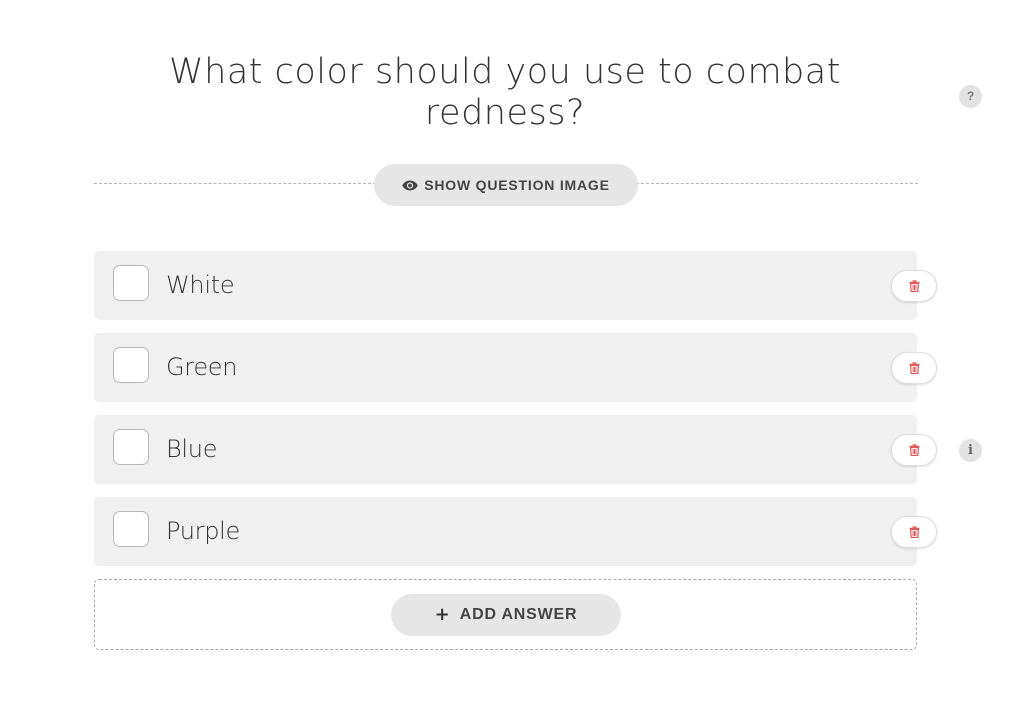 This screenshot has width=1024, height=706. Describe the element at coordinates (517, 185) in the screenshot. I see `show-question-image-label: SHOW QUESTION IMAGE` at that location.